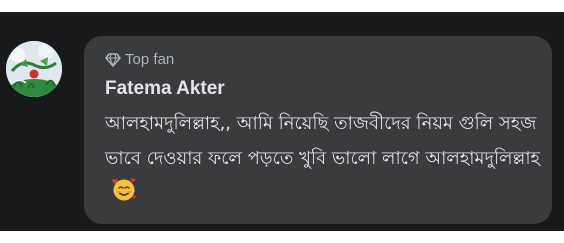 Image resolution: width=564 pixels, height=243 pixels. Describe the element at coordinates (124, 195) in the screenshot. I see `smiling-face-with-hearts-icon` at that location.